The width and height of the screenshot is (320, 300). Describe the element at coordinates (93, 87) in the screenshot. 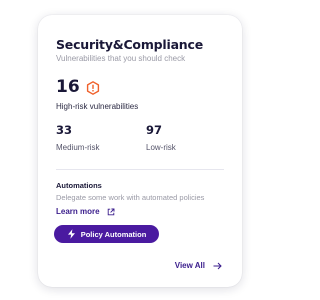

I see `alert-hexagon-icon` at that location.